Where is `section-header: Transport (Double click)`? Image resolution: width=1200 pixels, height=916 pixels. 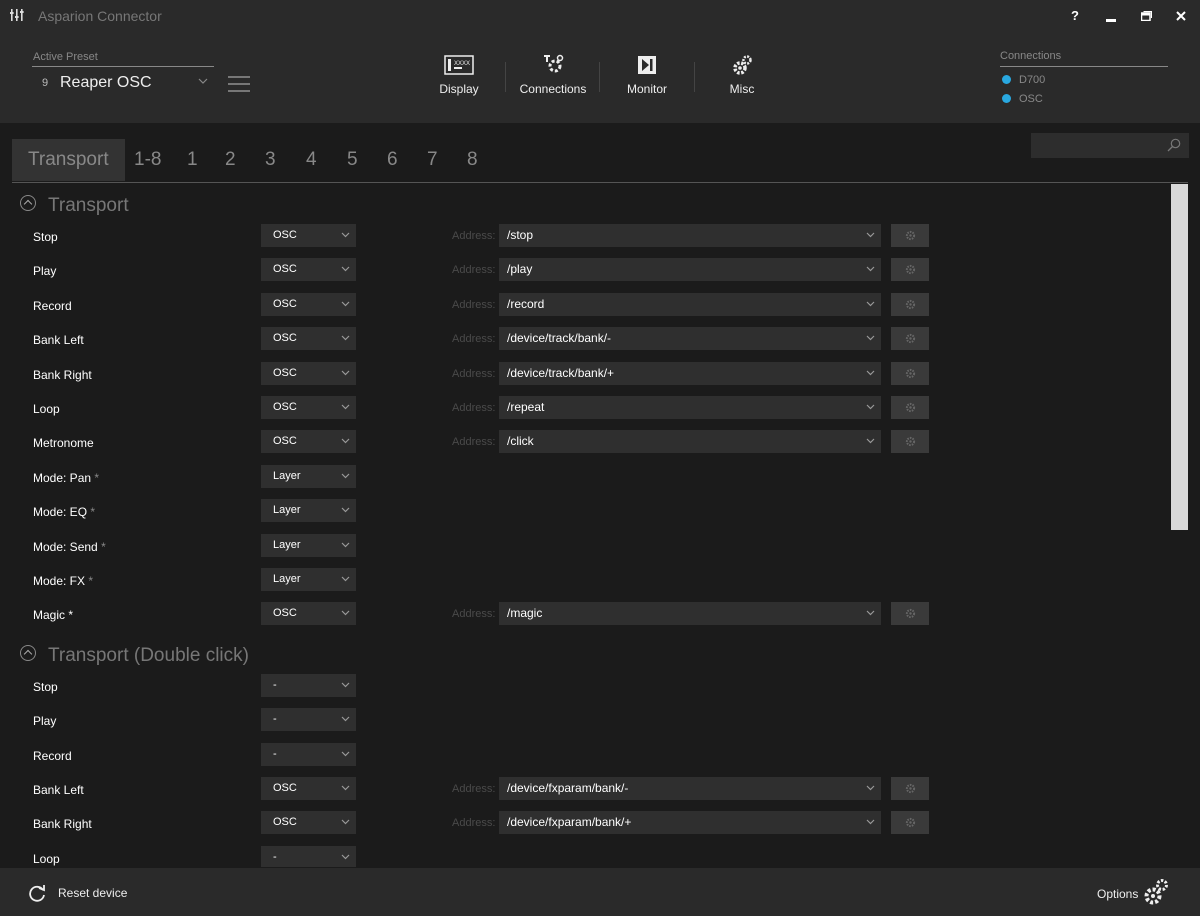 section-header: Transport (Double click) is located at coordinates (134, 656).